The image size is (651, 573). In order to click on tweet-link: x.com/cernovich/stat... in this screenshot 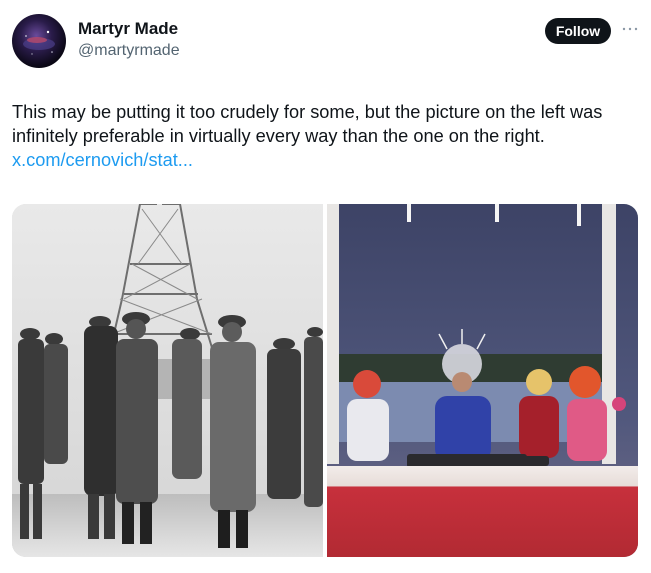, I will do `click(102, 160)`.